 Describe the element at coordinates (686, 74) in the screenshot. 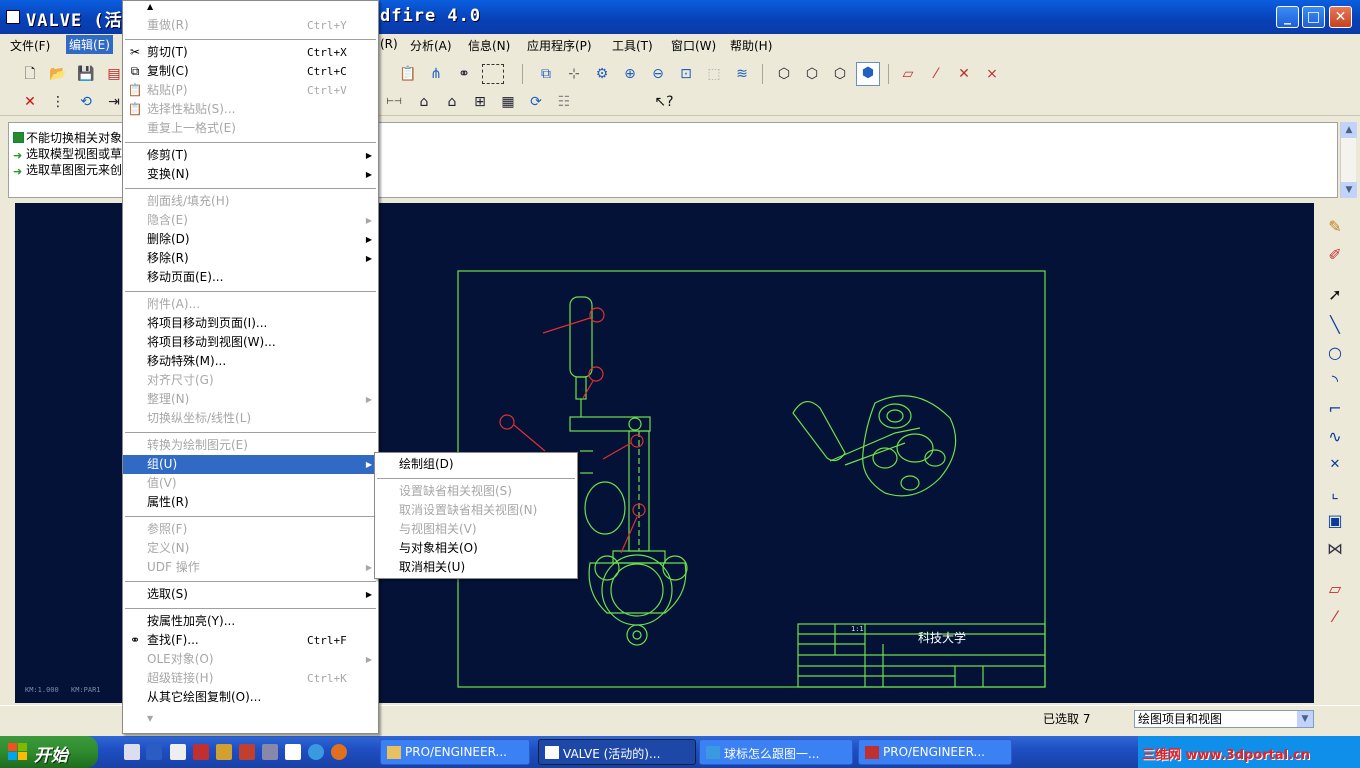

I see `zoom-fit-icon: ⊡` at that location.